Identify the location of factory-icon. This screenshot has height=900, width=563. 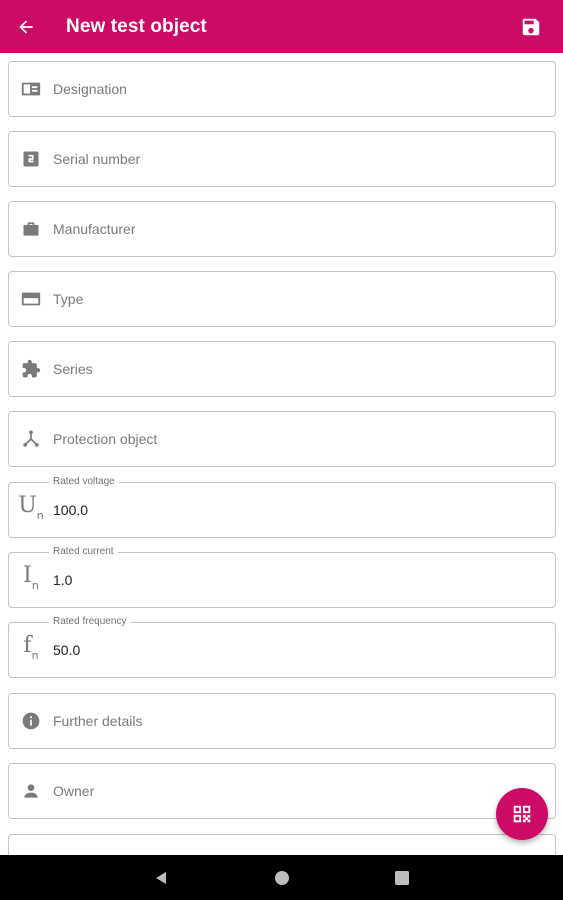
(31, 229).